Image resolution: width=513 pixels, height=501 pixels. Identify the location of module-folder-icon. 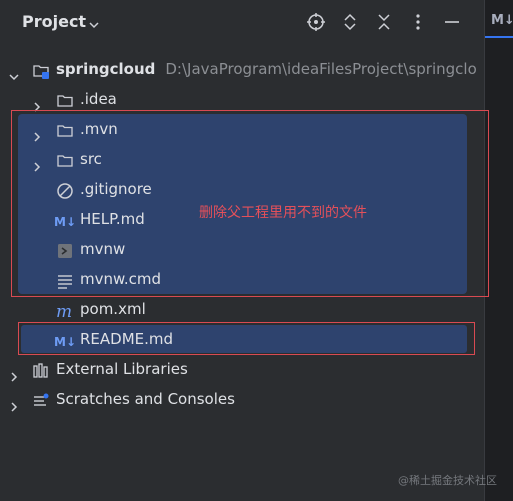
(41, 69).